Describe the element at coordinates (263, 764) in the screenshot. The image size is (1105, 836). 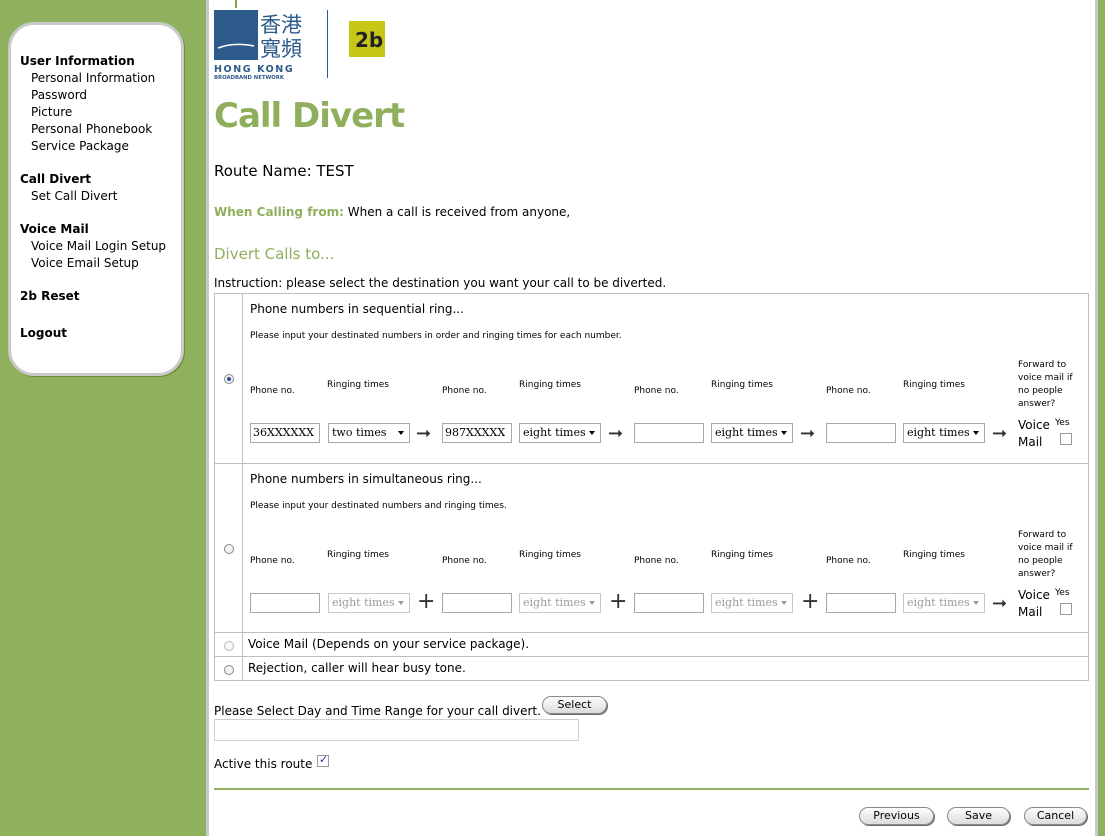
I see `active-route-label: Active this route` at that location.